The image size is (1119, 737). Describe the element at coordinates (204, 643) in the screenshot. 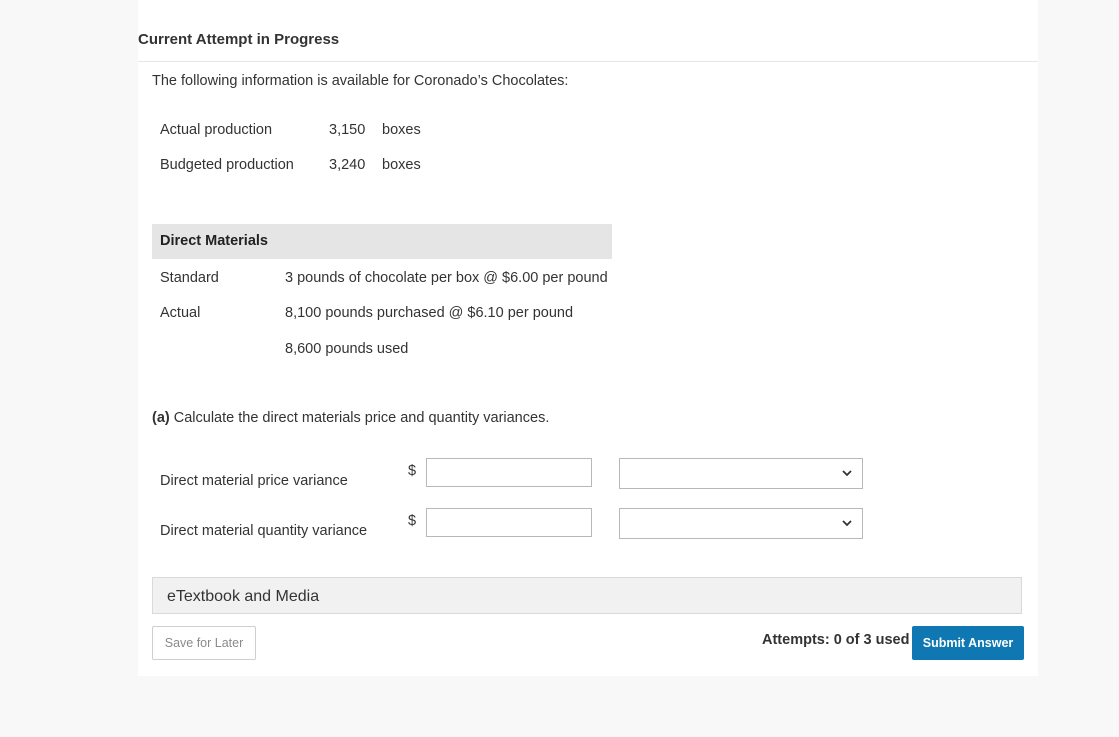

I see `save-for-later-button: Save for Later` at that location.